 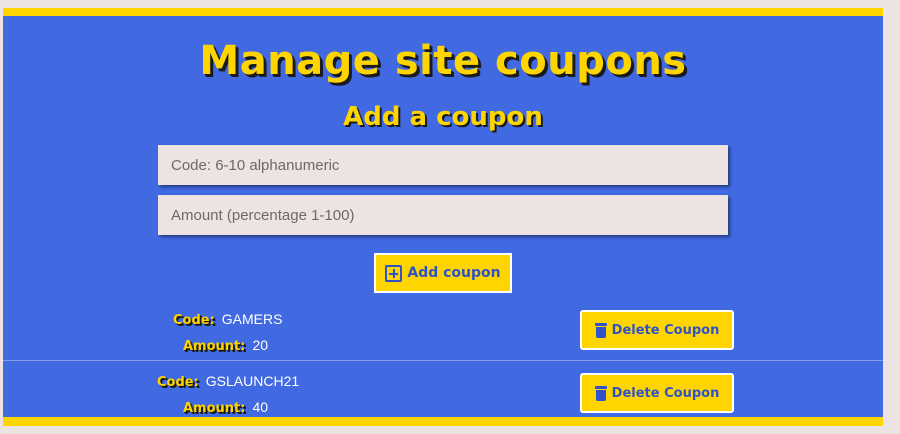 I want to click on plus-square-icon, so click(x=394, y=273).